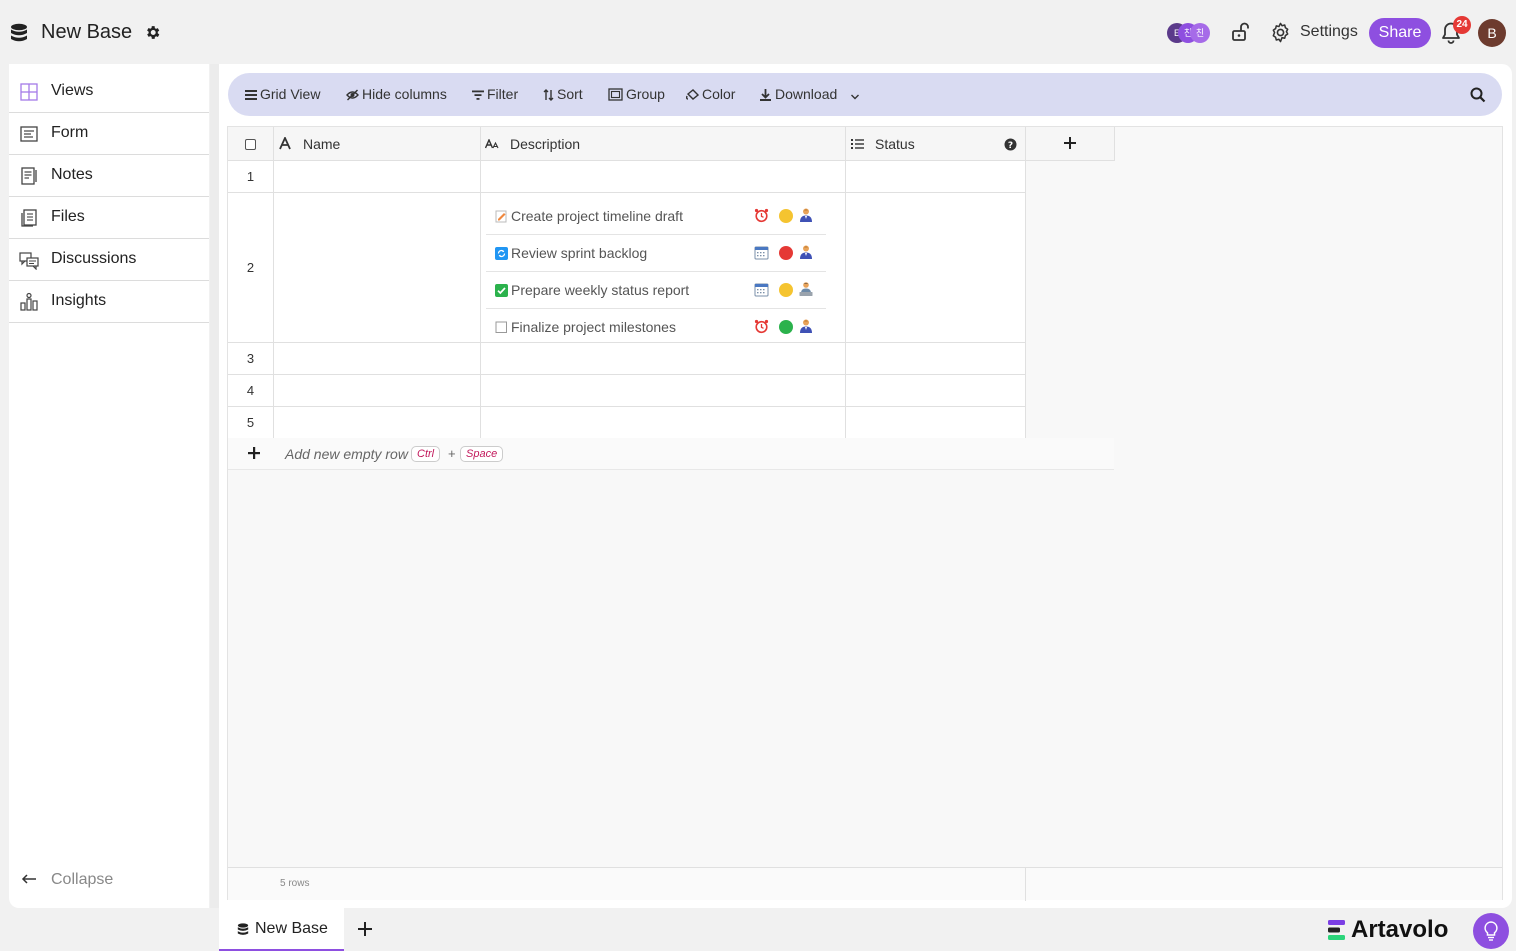  Describe the element at coordinates (656, 253) in the screenshot. I see `description-task-item: Review sprint backlog` at that location.